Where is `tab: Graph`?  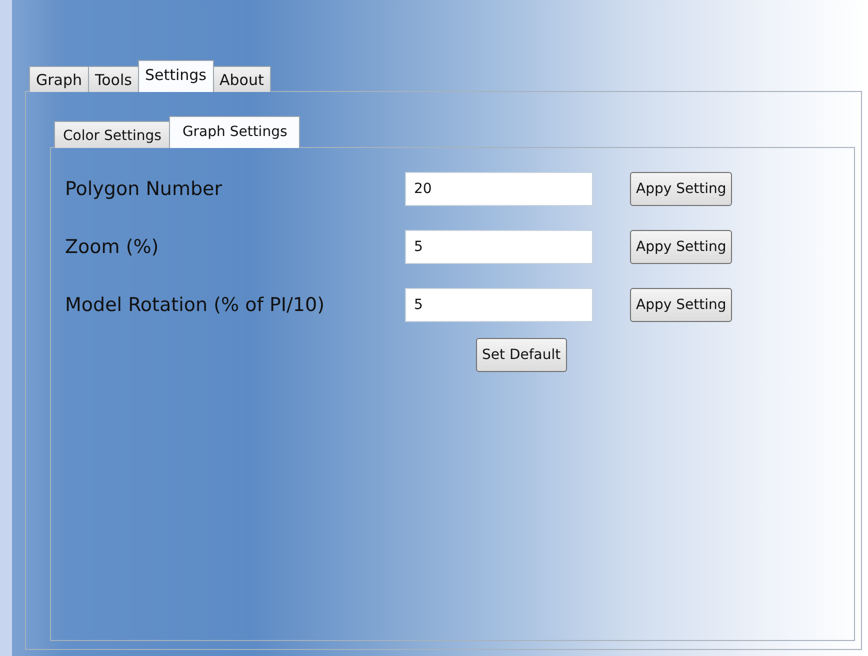
tab: Graph is located at coordinates (59, 79).